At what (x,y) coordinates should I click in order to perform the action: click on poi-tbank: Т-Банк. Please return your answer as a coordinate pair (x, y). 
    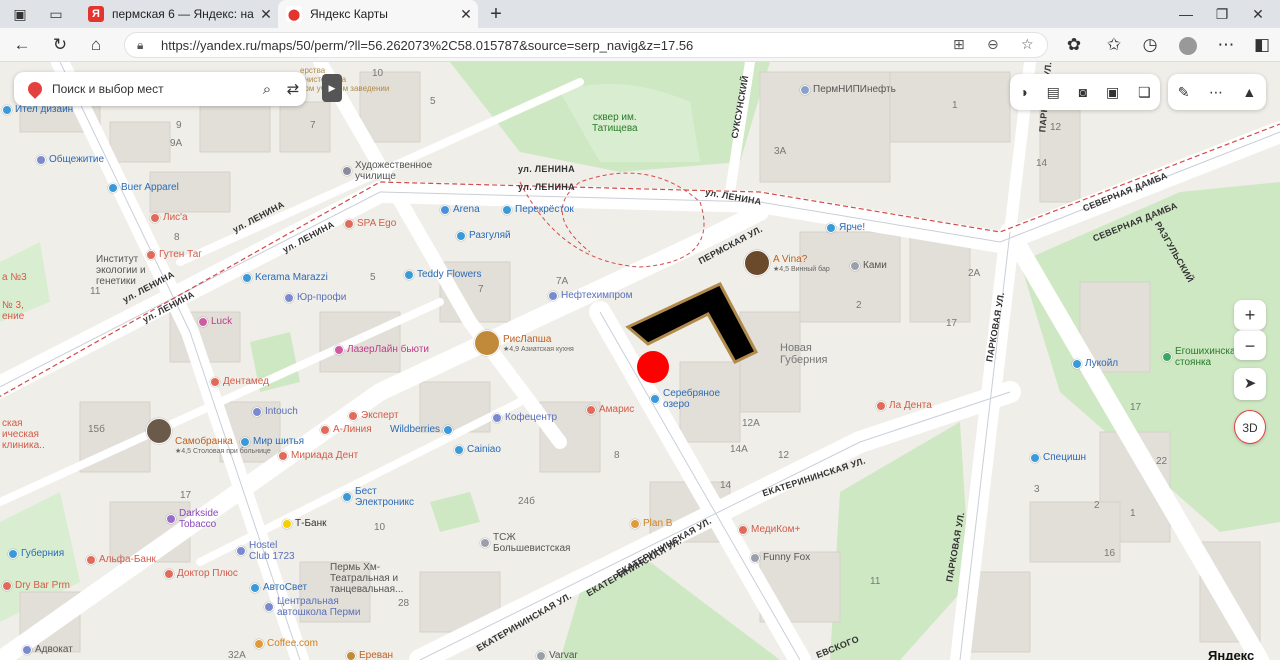
    Looking at the image, I should click on (304, 523).